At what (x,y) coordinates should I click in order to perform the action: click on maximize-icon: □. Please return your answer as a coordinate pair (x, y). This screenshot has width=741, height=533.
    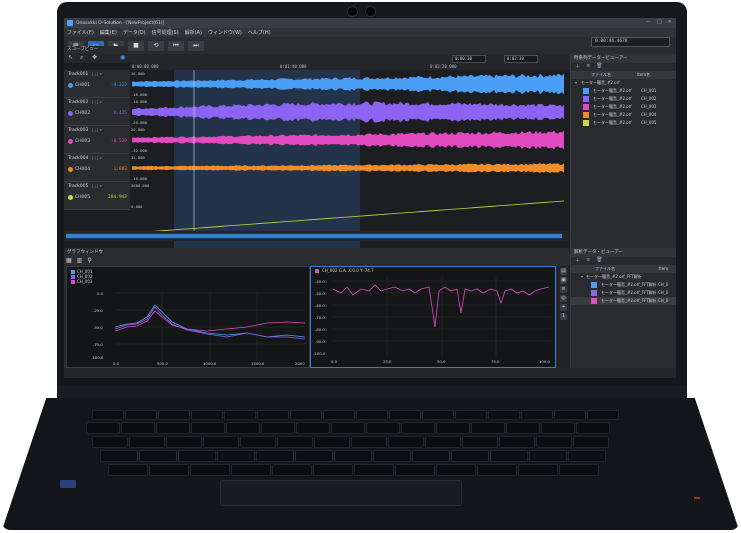
    Looking at the image, I should click on (659, 22).